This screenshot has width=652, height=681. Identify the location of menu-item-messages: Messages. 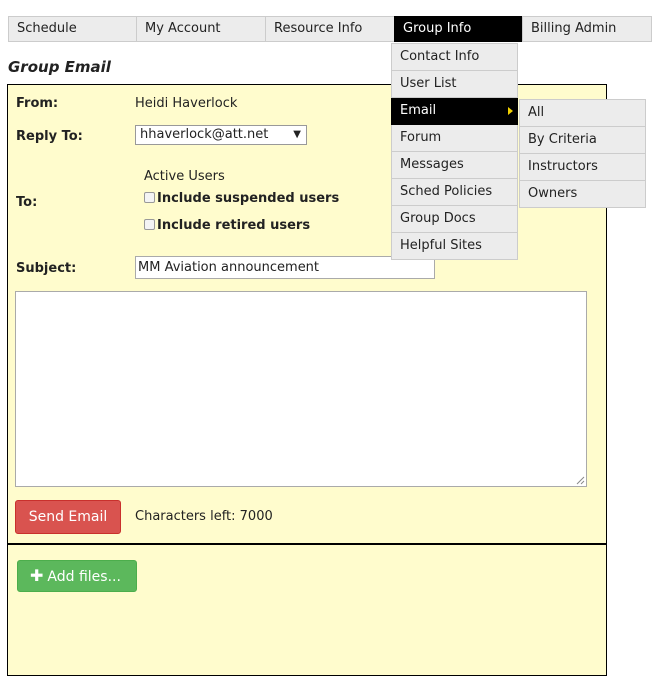
(454, 165).